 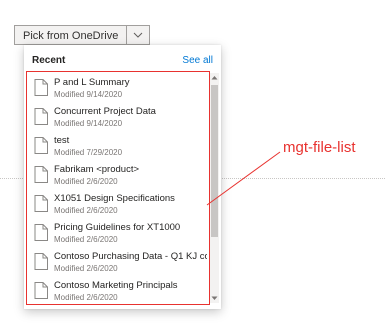 I want to click on annotation-pointer-line, so click(x=243, y=178).